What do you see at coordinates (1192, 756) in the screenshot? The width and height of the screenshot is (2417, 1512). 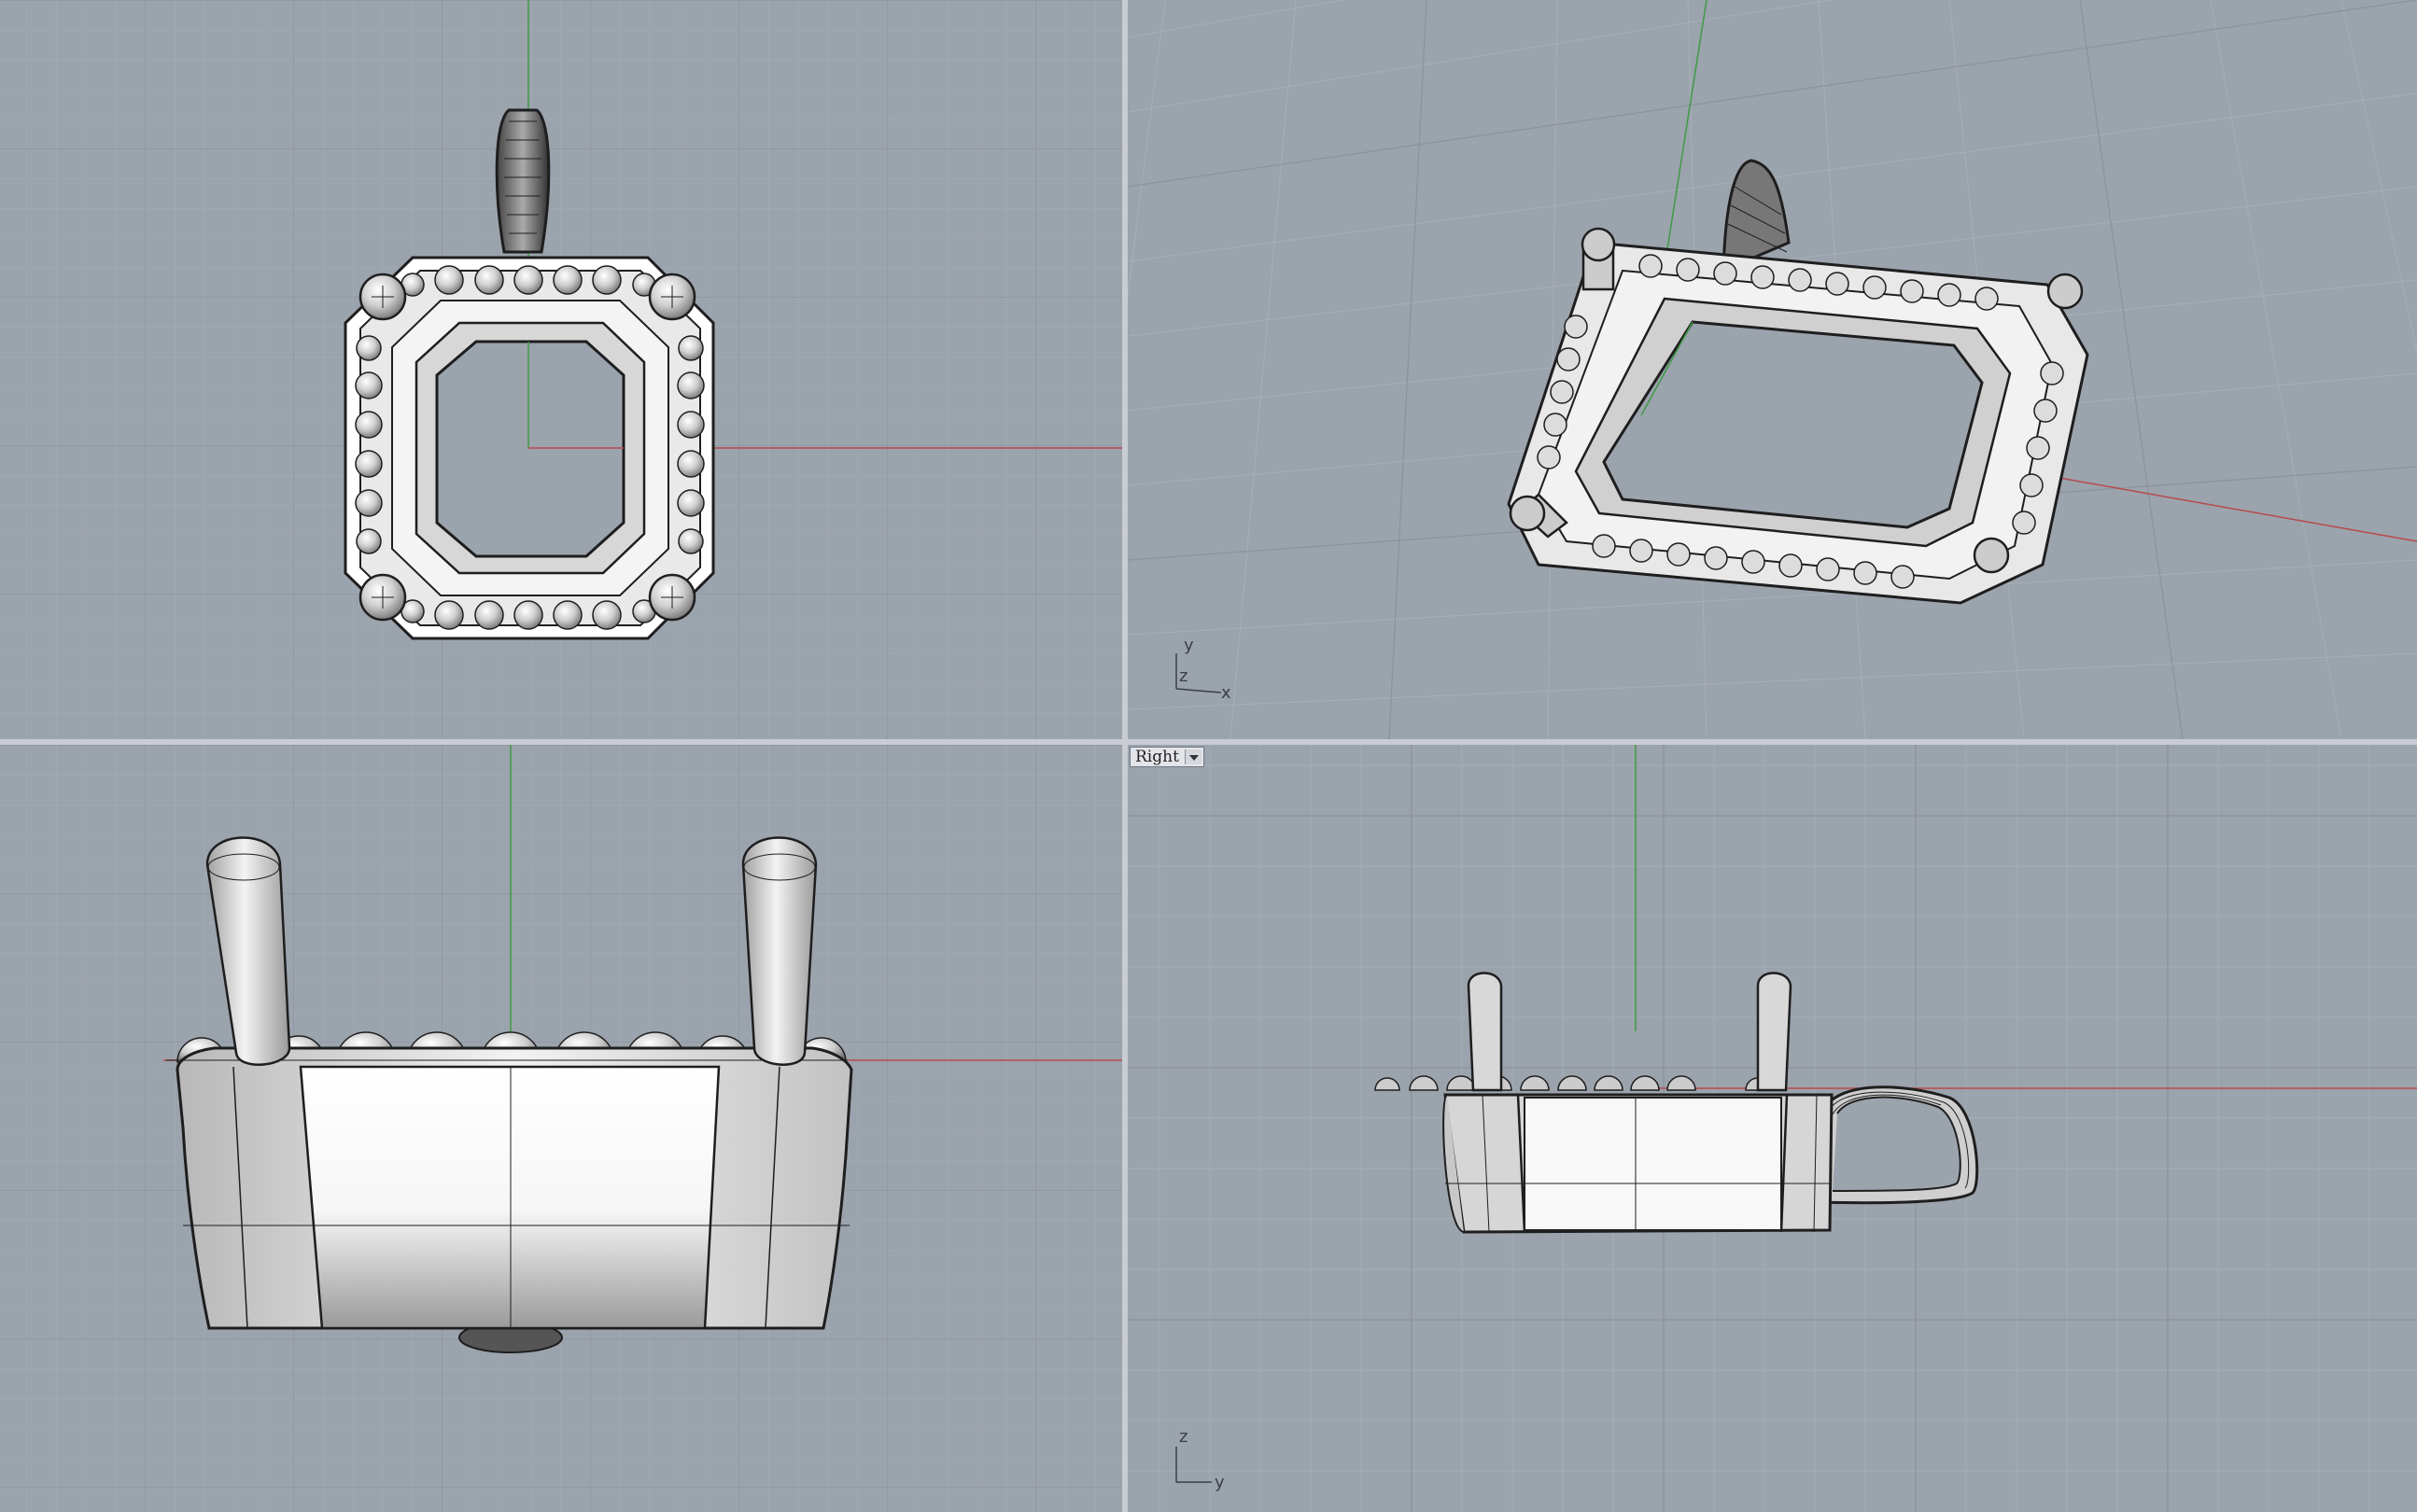 I see `dropdown-arrow-icon` at bounding box center [1192, 756].